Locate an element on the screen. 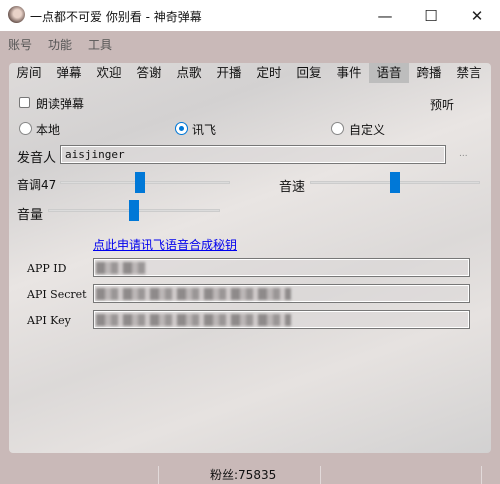 This screenshot has height=484, width=500. api-key-label: API Key is located at coordinates (49, 320).